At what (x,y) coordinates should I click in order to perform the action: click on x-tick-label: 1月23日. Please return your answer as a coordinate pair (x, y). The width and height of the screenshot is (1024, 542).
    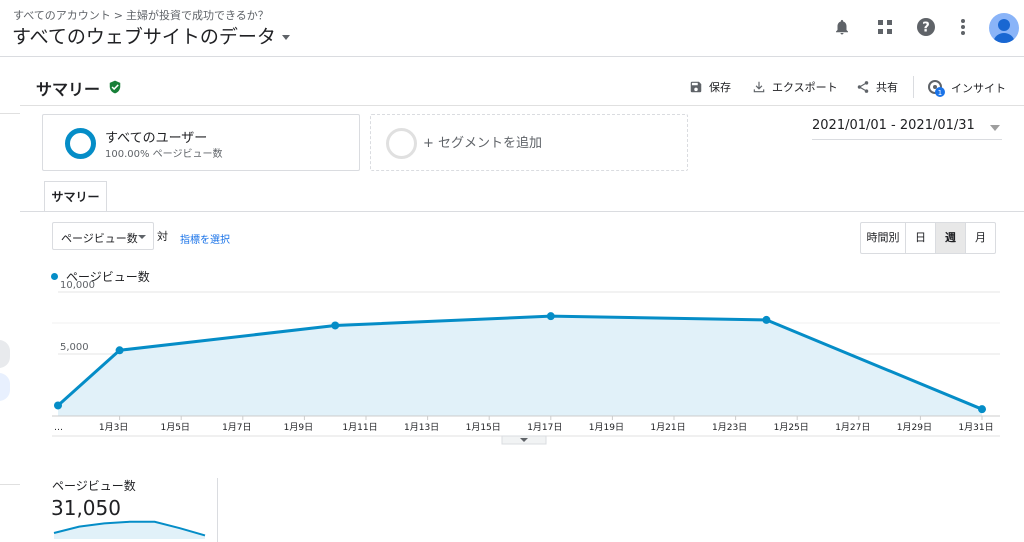
    Looking at the image, I should click on (729, 427).